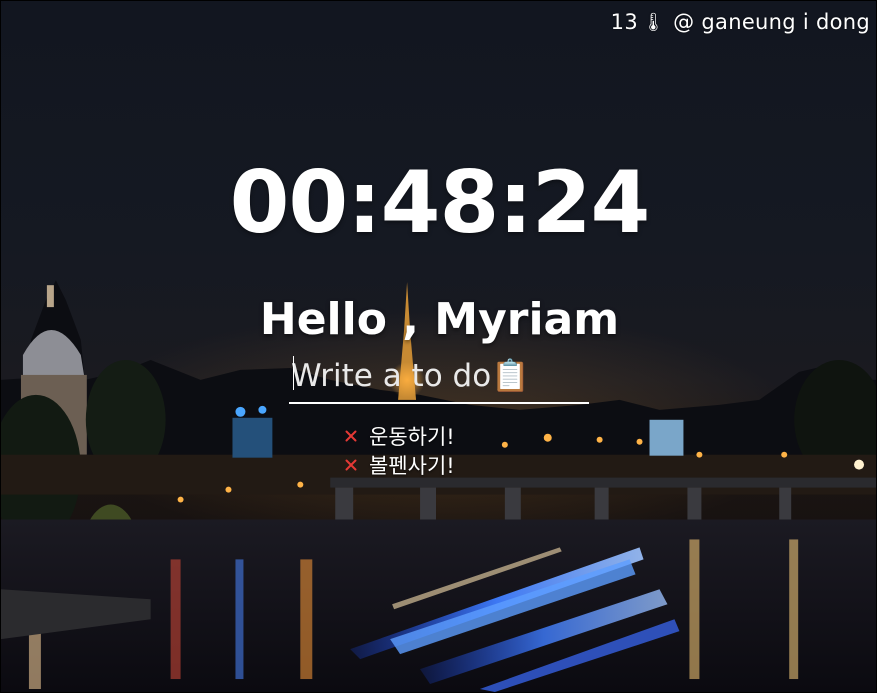 This screenshot has height=693, width=877. What do you see at coordinates (624, 22) in the screenshot?
I see `temperature-value: 13` at bounding box center [624, 22].